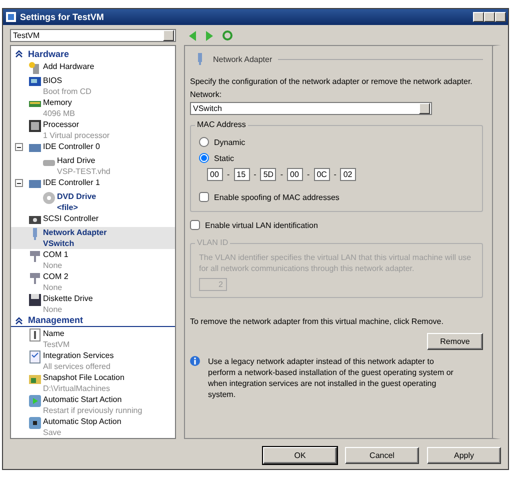  I want to click on remove-button: Remove, so click(455, 341).